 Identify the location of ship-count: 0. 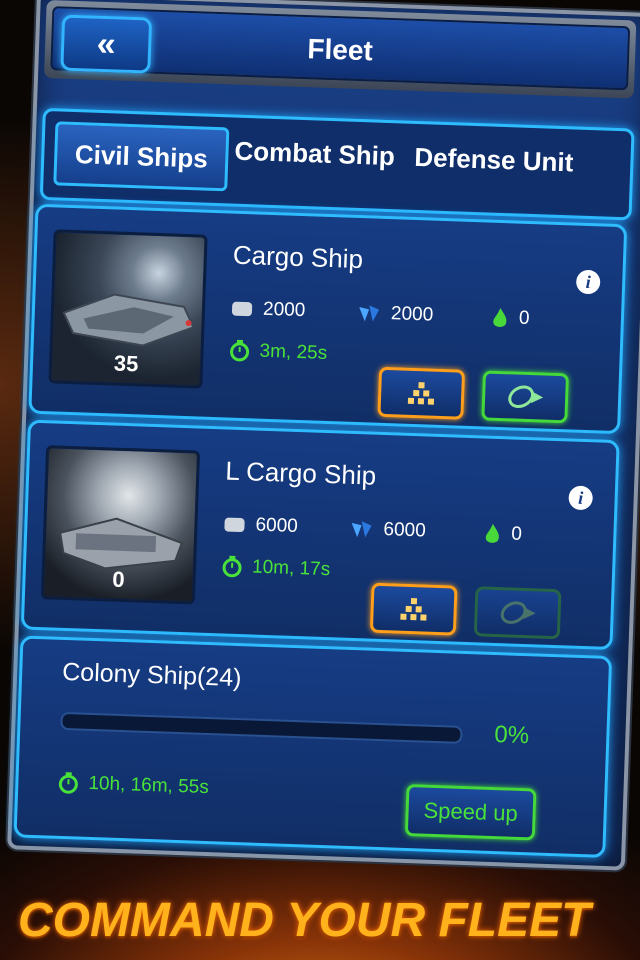
(118, 579).